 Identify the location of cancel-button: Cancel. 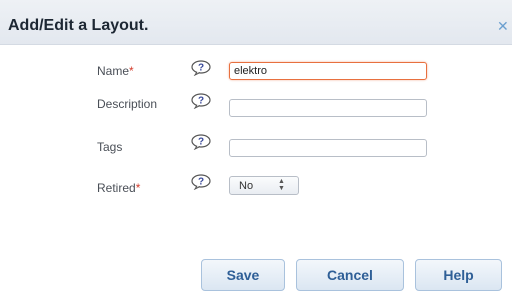
(350, 275).